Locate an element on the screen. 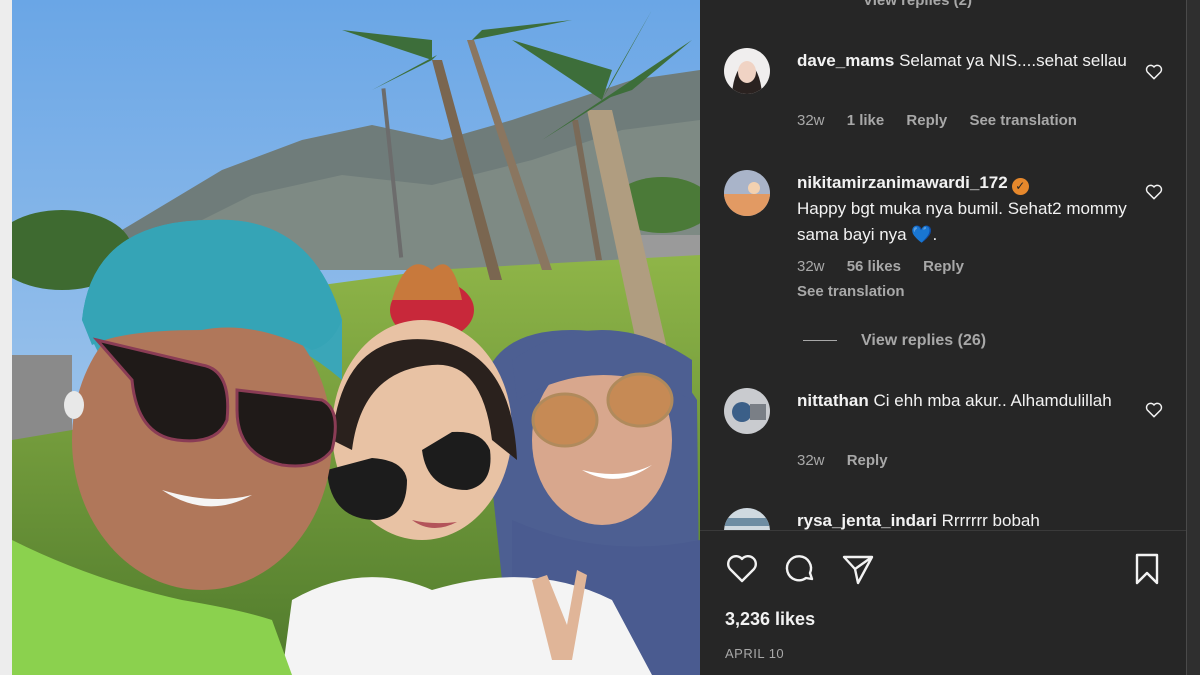 The height and width of the screenshot is (675, 1200). view-replies-label: View replies (26) is located at coordinates (924, 340).